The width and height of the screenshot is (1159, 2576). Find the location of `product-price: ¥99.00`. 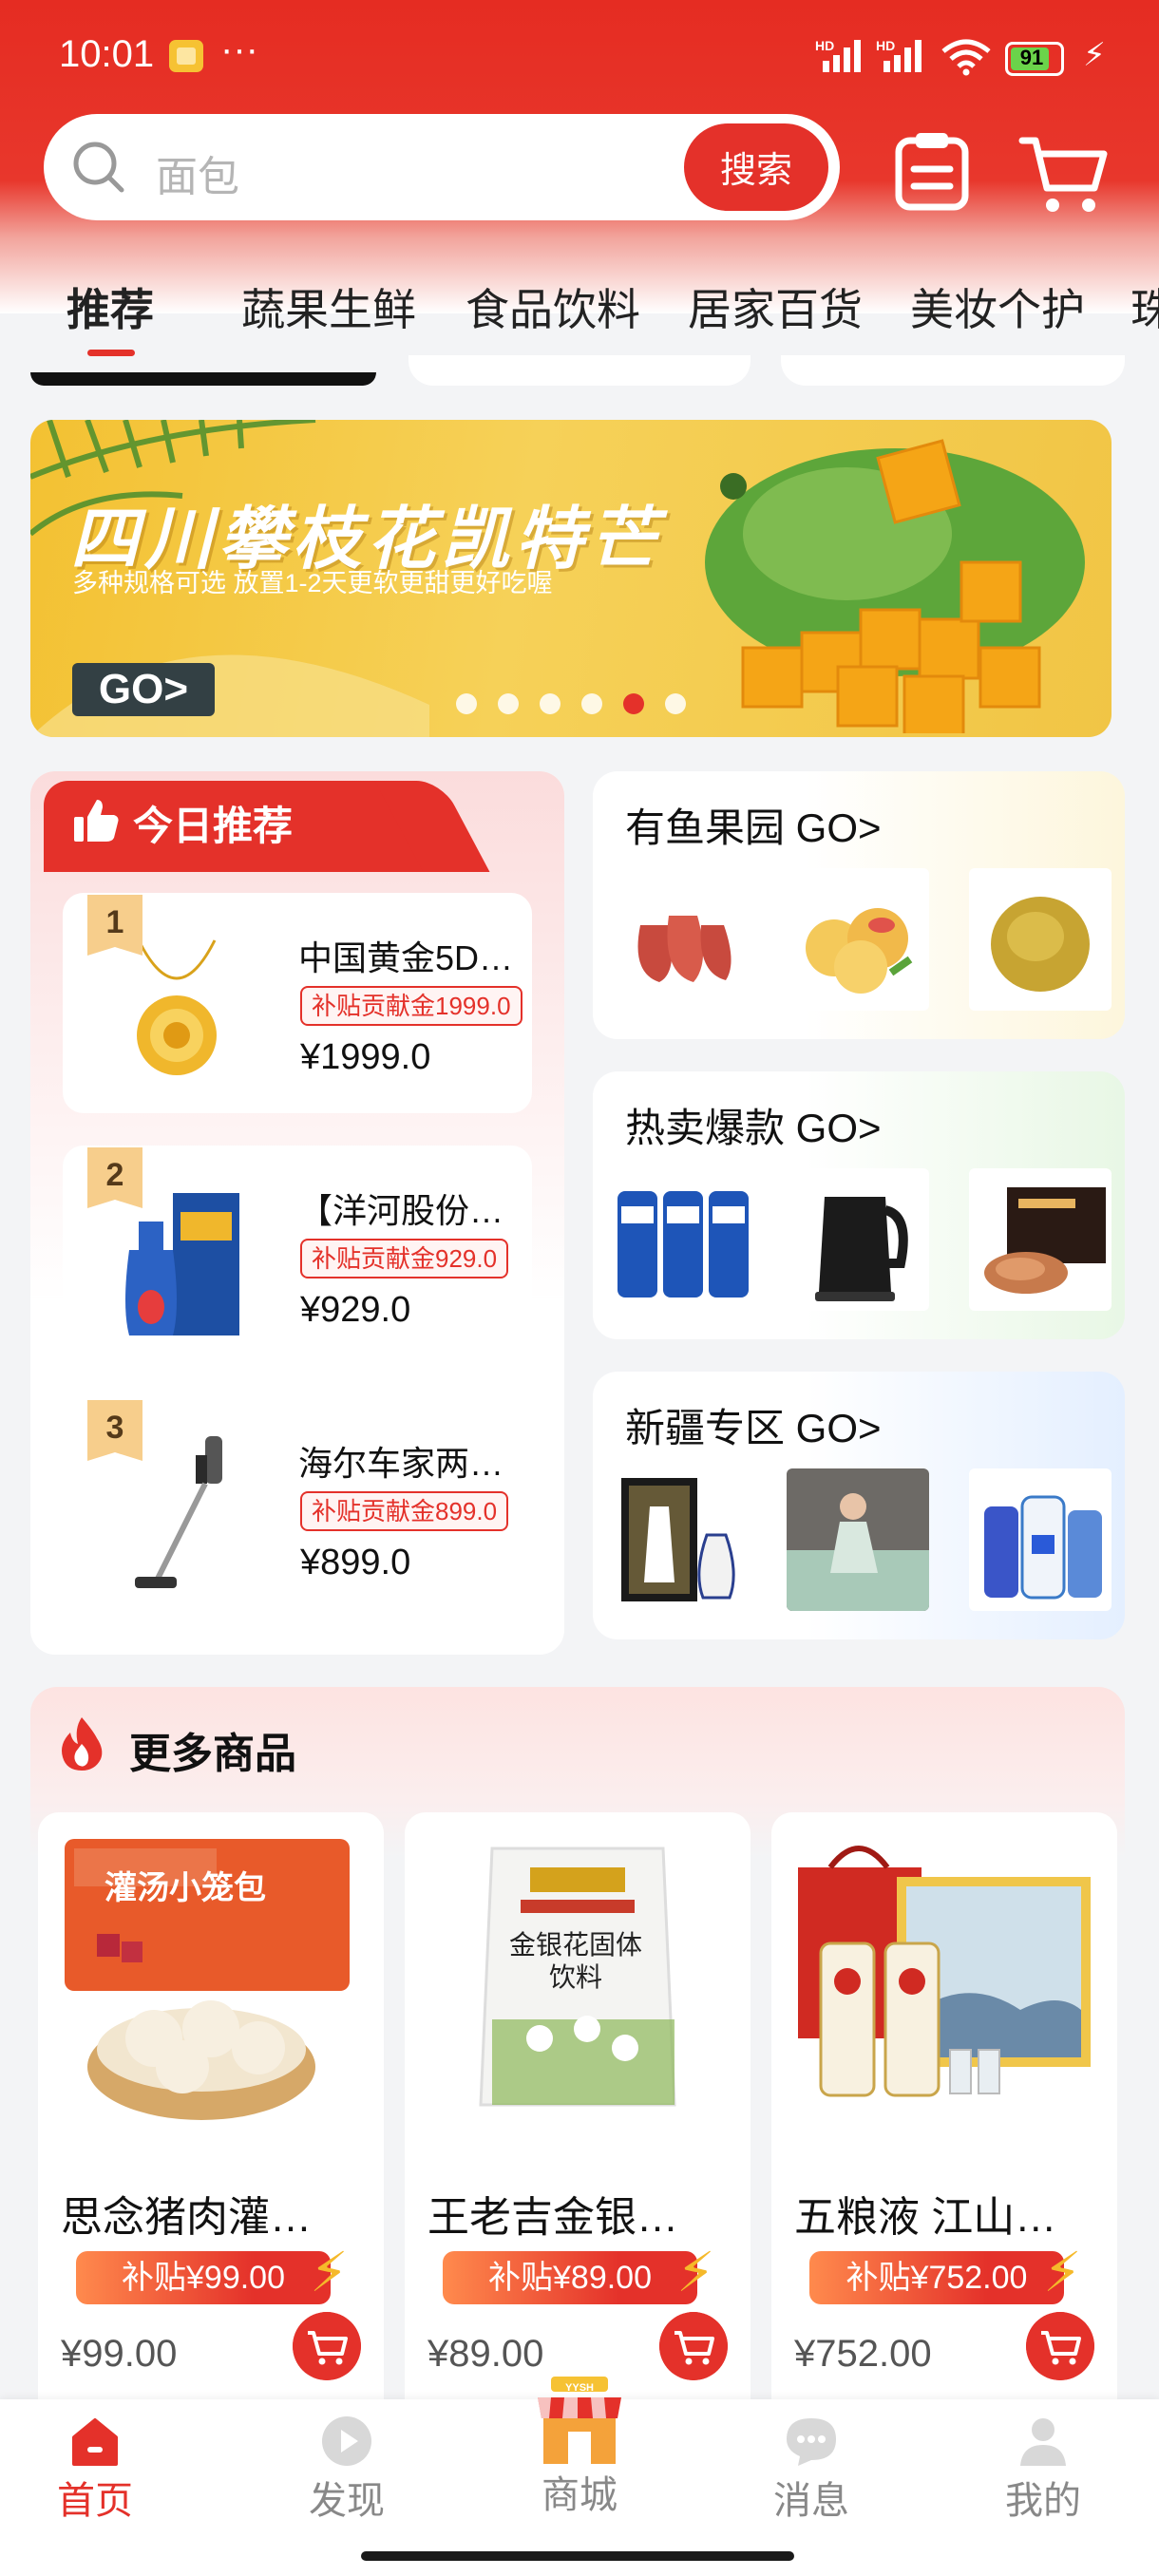

product-price: ¥99.00 is located at coordinates (119, 2354).